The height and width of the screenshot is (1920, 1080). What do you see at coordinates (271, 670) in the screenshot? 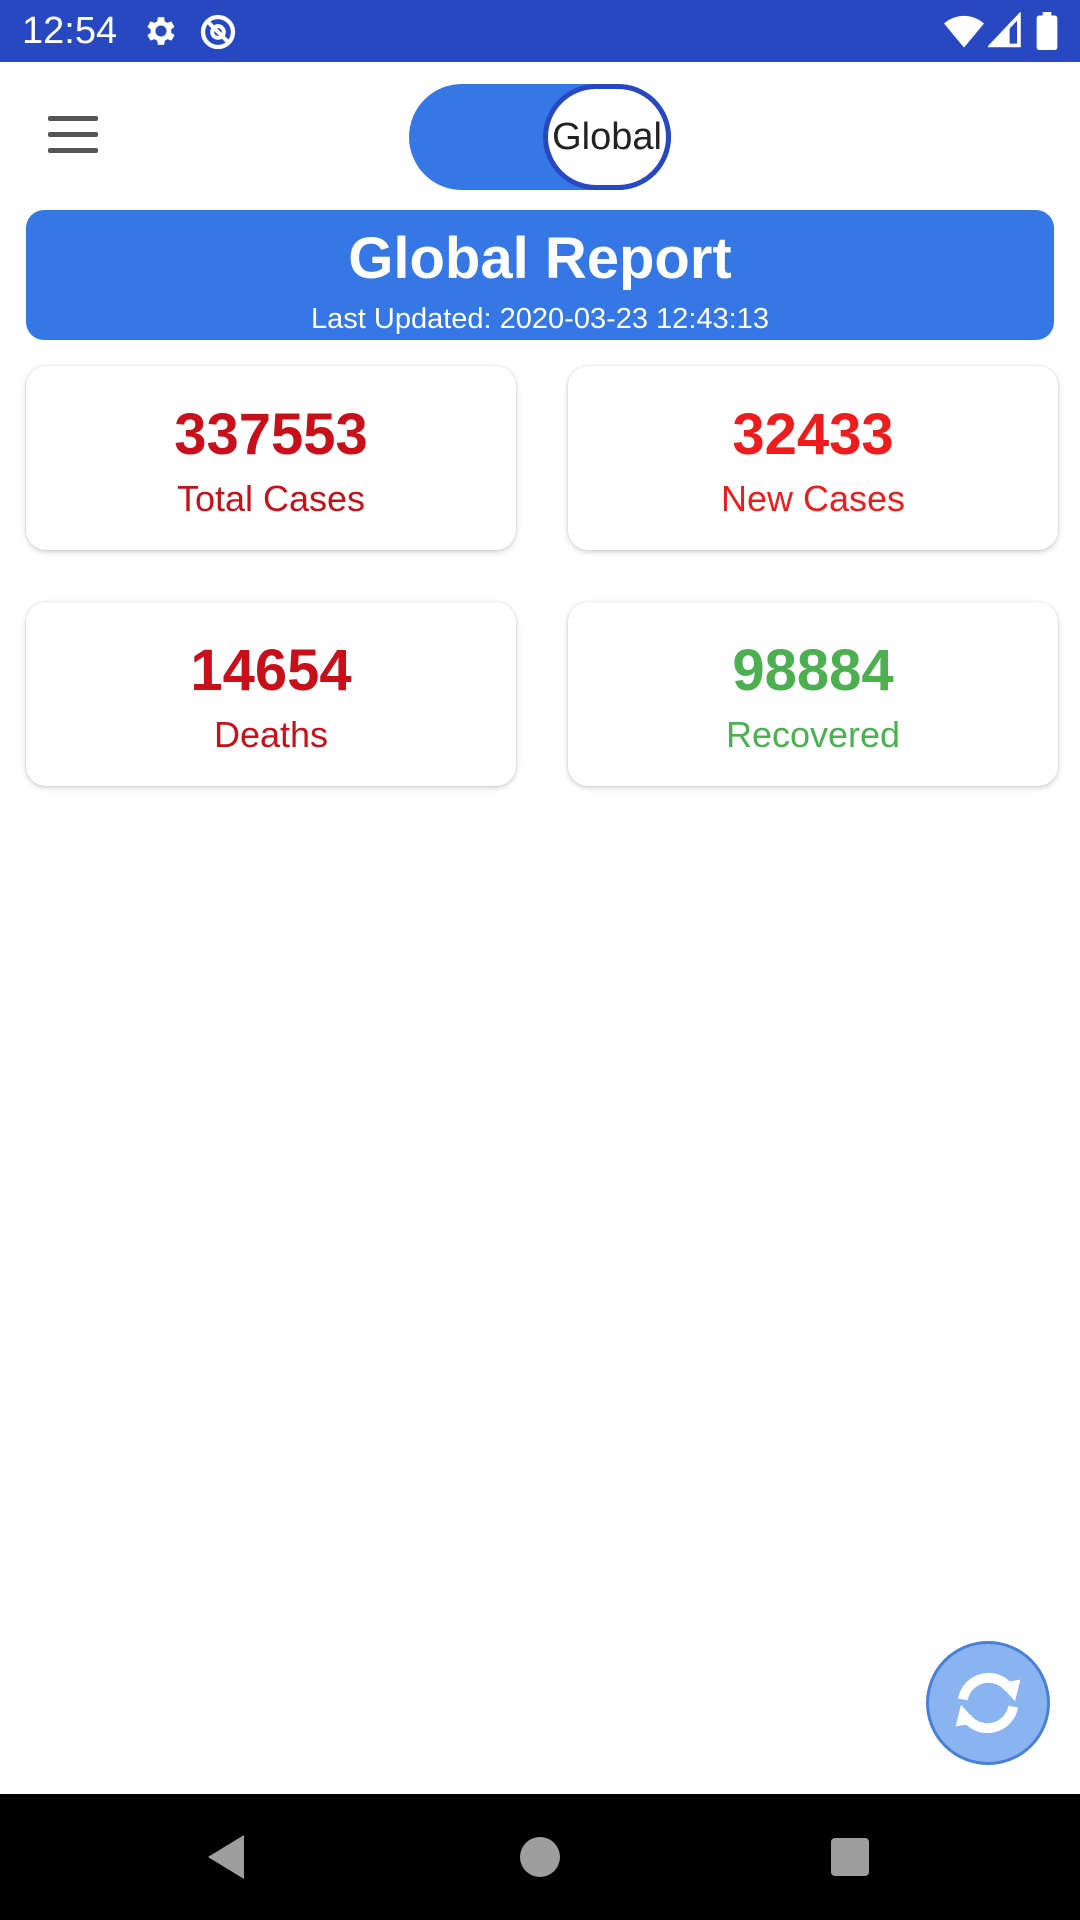
I see `deaths-value: 14654` at bounding box center [271, 670].